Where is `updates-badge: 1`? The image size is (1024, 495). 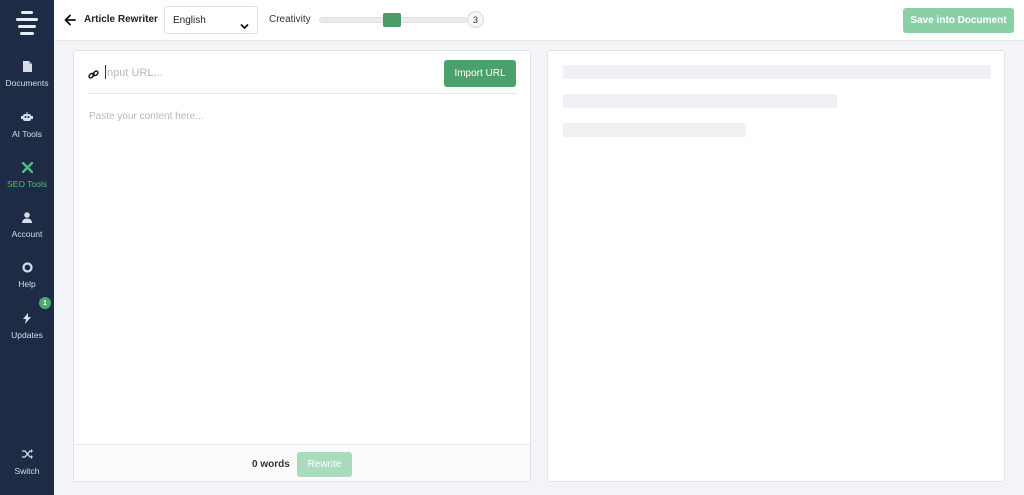
updates-badge: 1 is located at coordinates (45, 303).